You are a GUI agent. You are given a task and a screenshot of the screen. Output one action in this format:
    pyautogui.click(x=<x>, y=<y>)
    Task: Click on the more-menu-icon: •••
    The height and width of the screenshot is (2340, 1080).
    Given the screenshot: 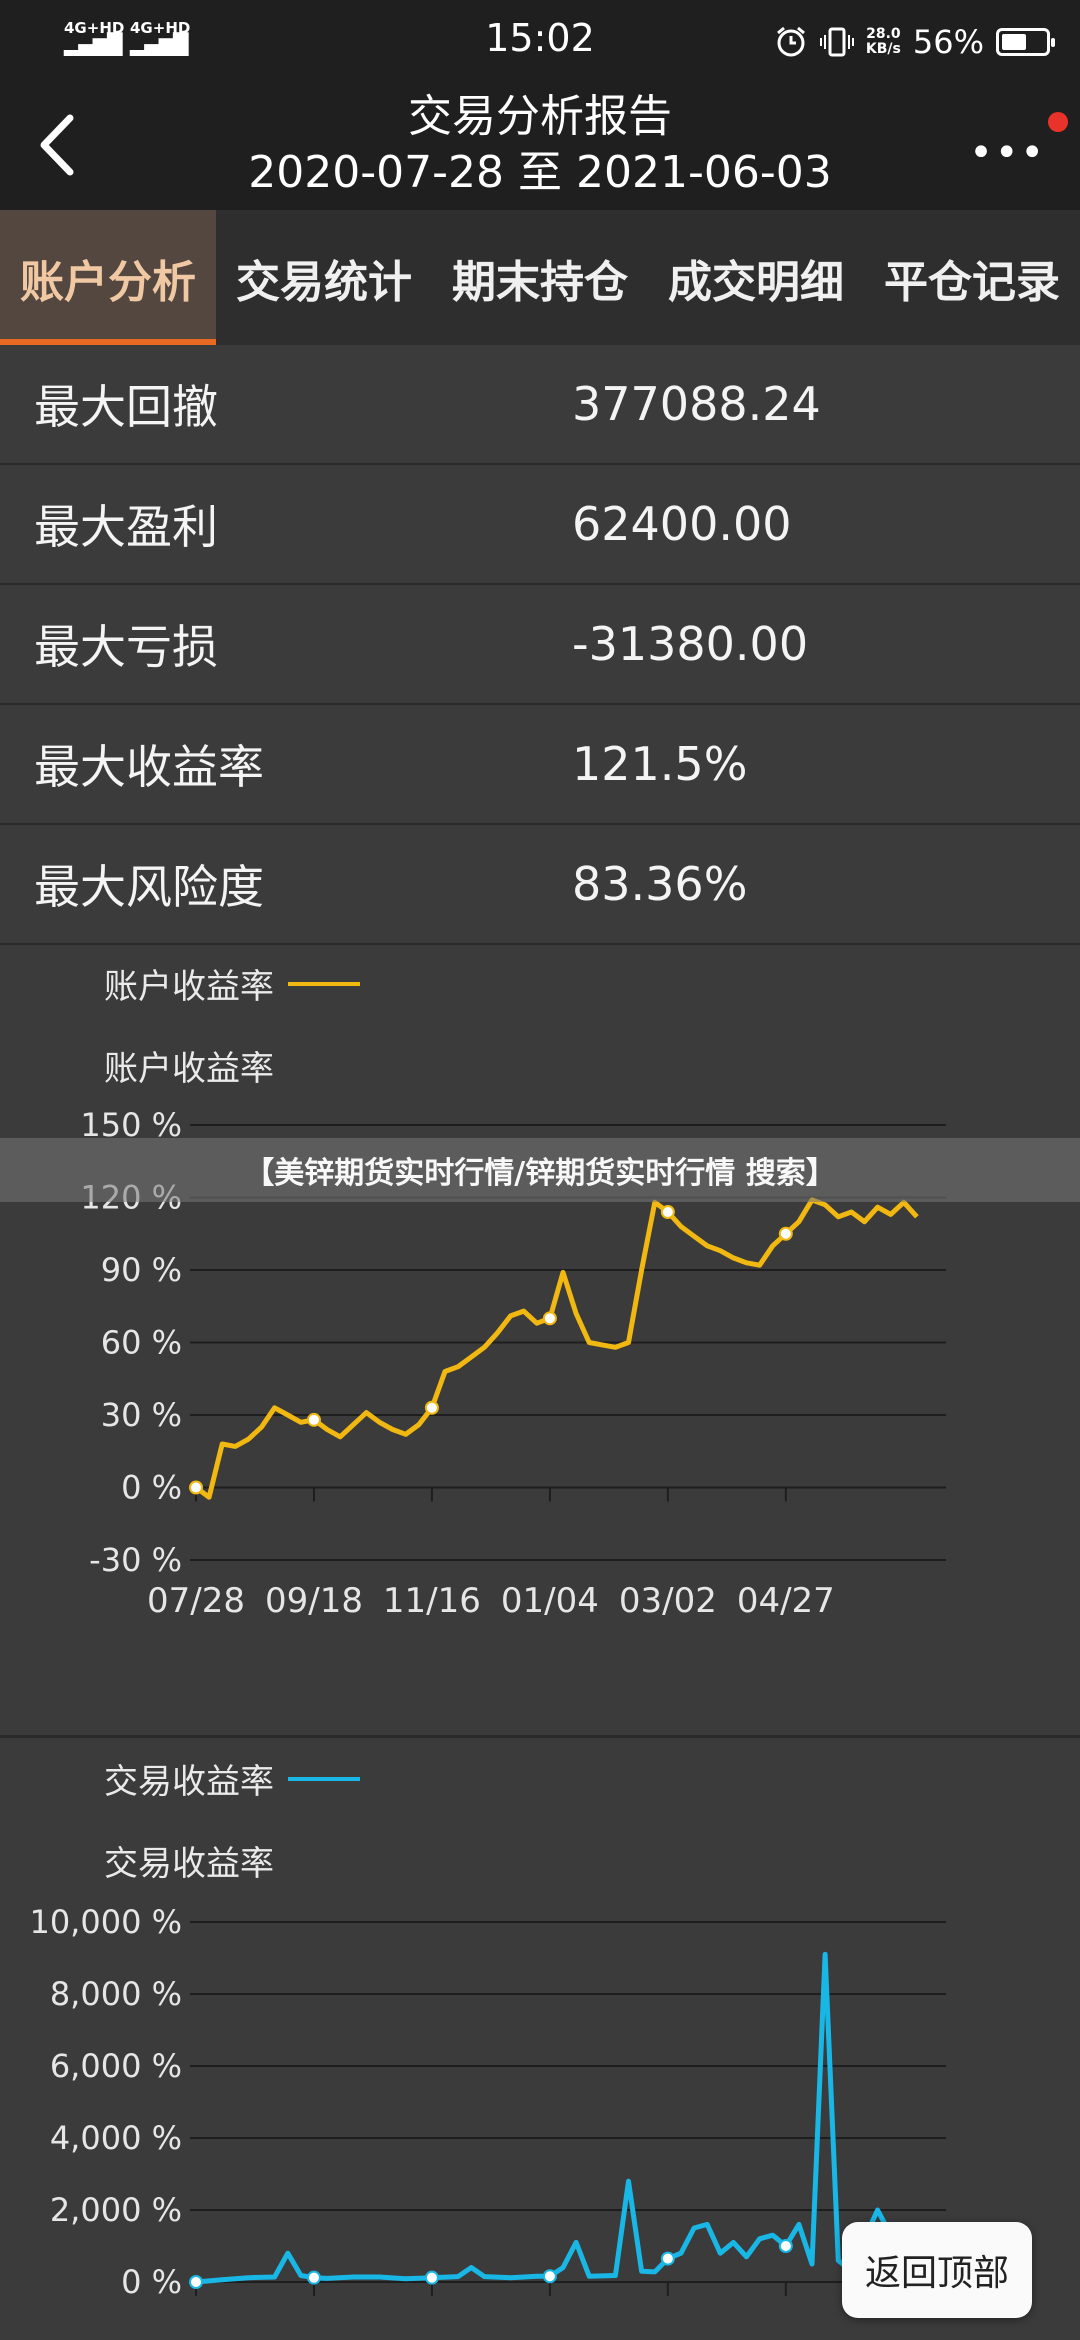 What is the action you would take?
    pyautogui.click(x=1007, y=153)
    